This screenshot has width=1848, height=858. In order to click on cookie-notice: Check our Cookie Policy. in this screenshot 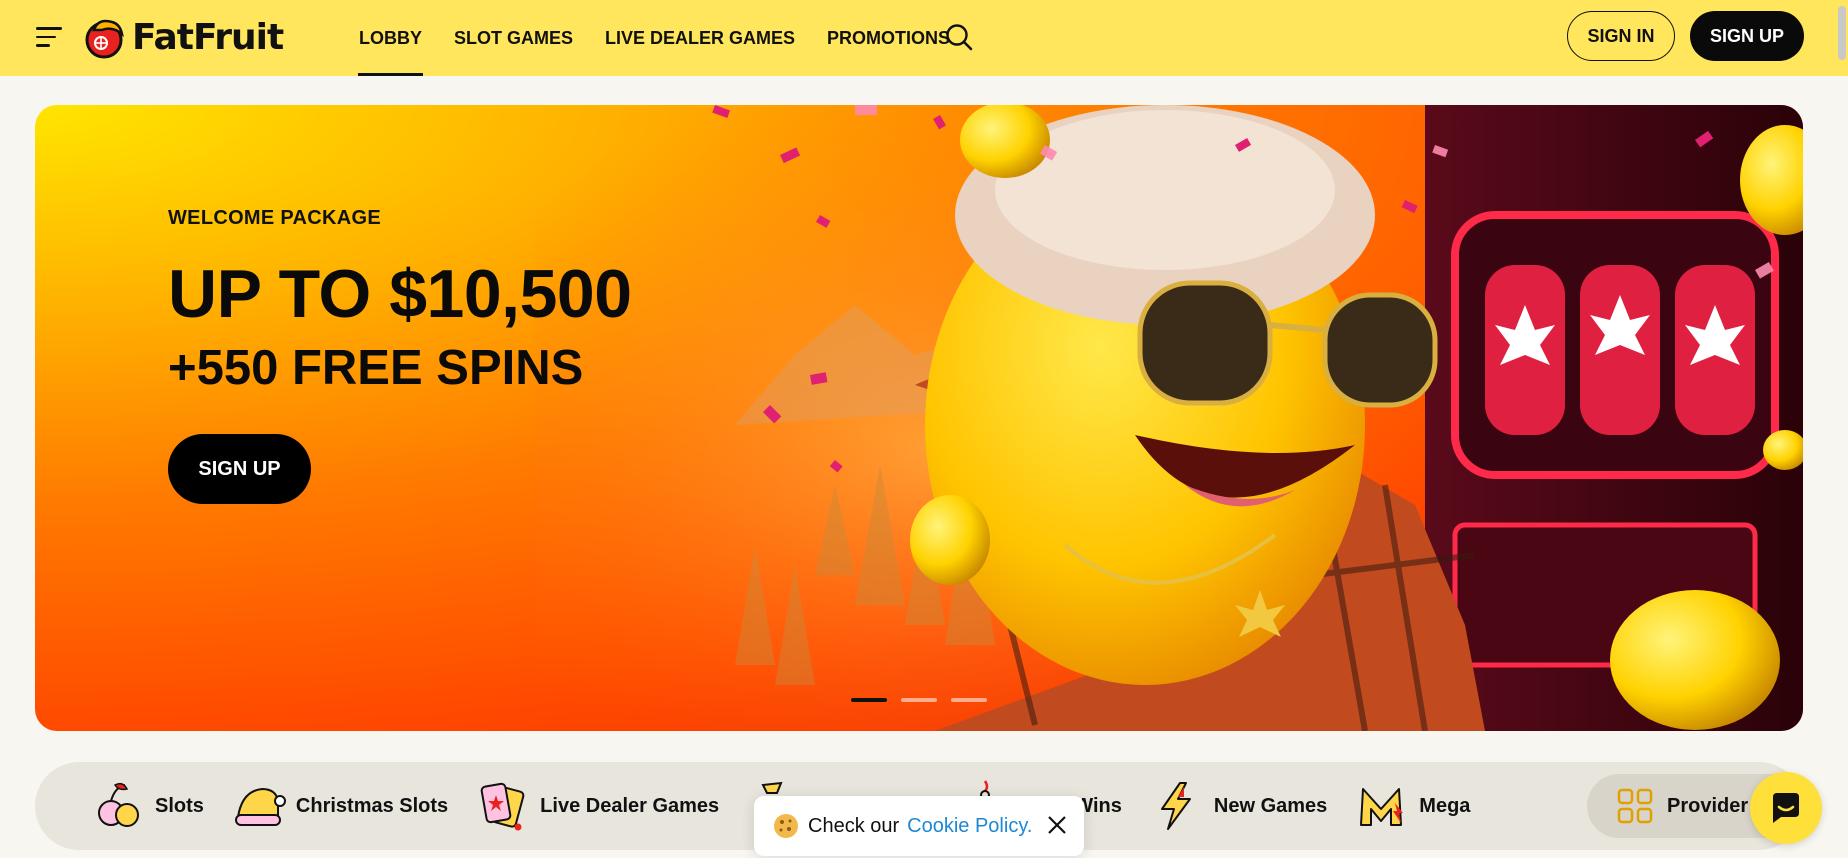, I will do `click(919, 826)`.